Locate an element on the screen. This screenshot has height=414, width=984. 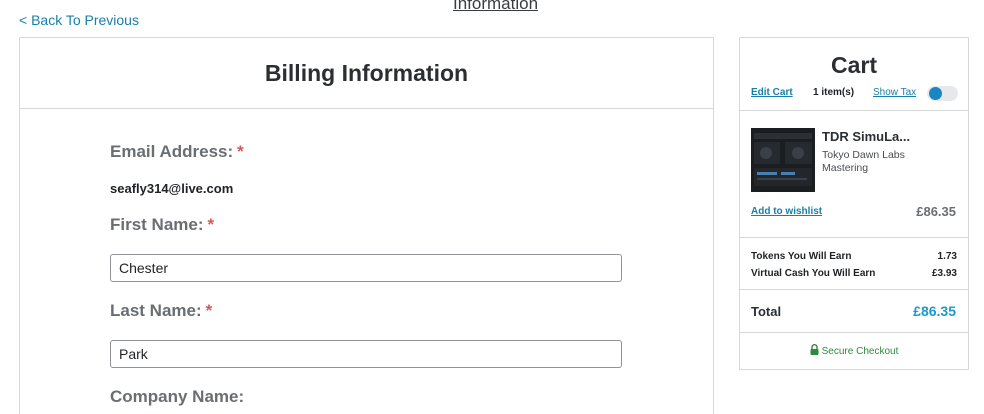
toggle-knob is located at coordinates (935, 93).